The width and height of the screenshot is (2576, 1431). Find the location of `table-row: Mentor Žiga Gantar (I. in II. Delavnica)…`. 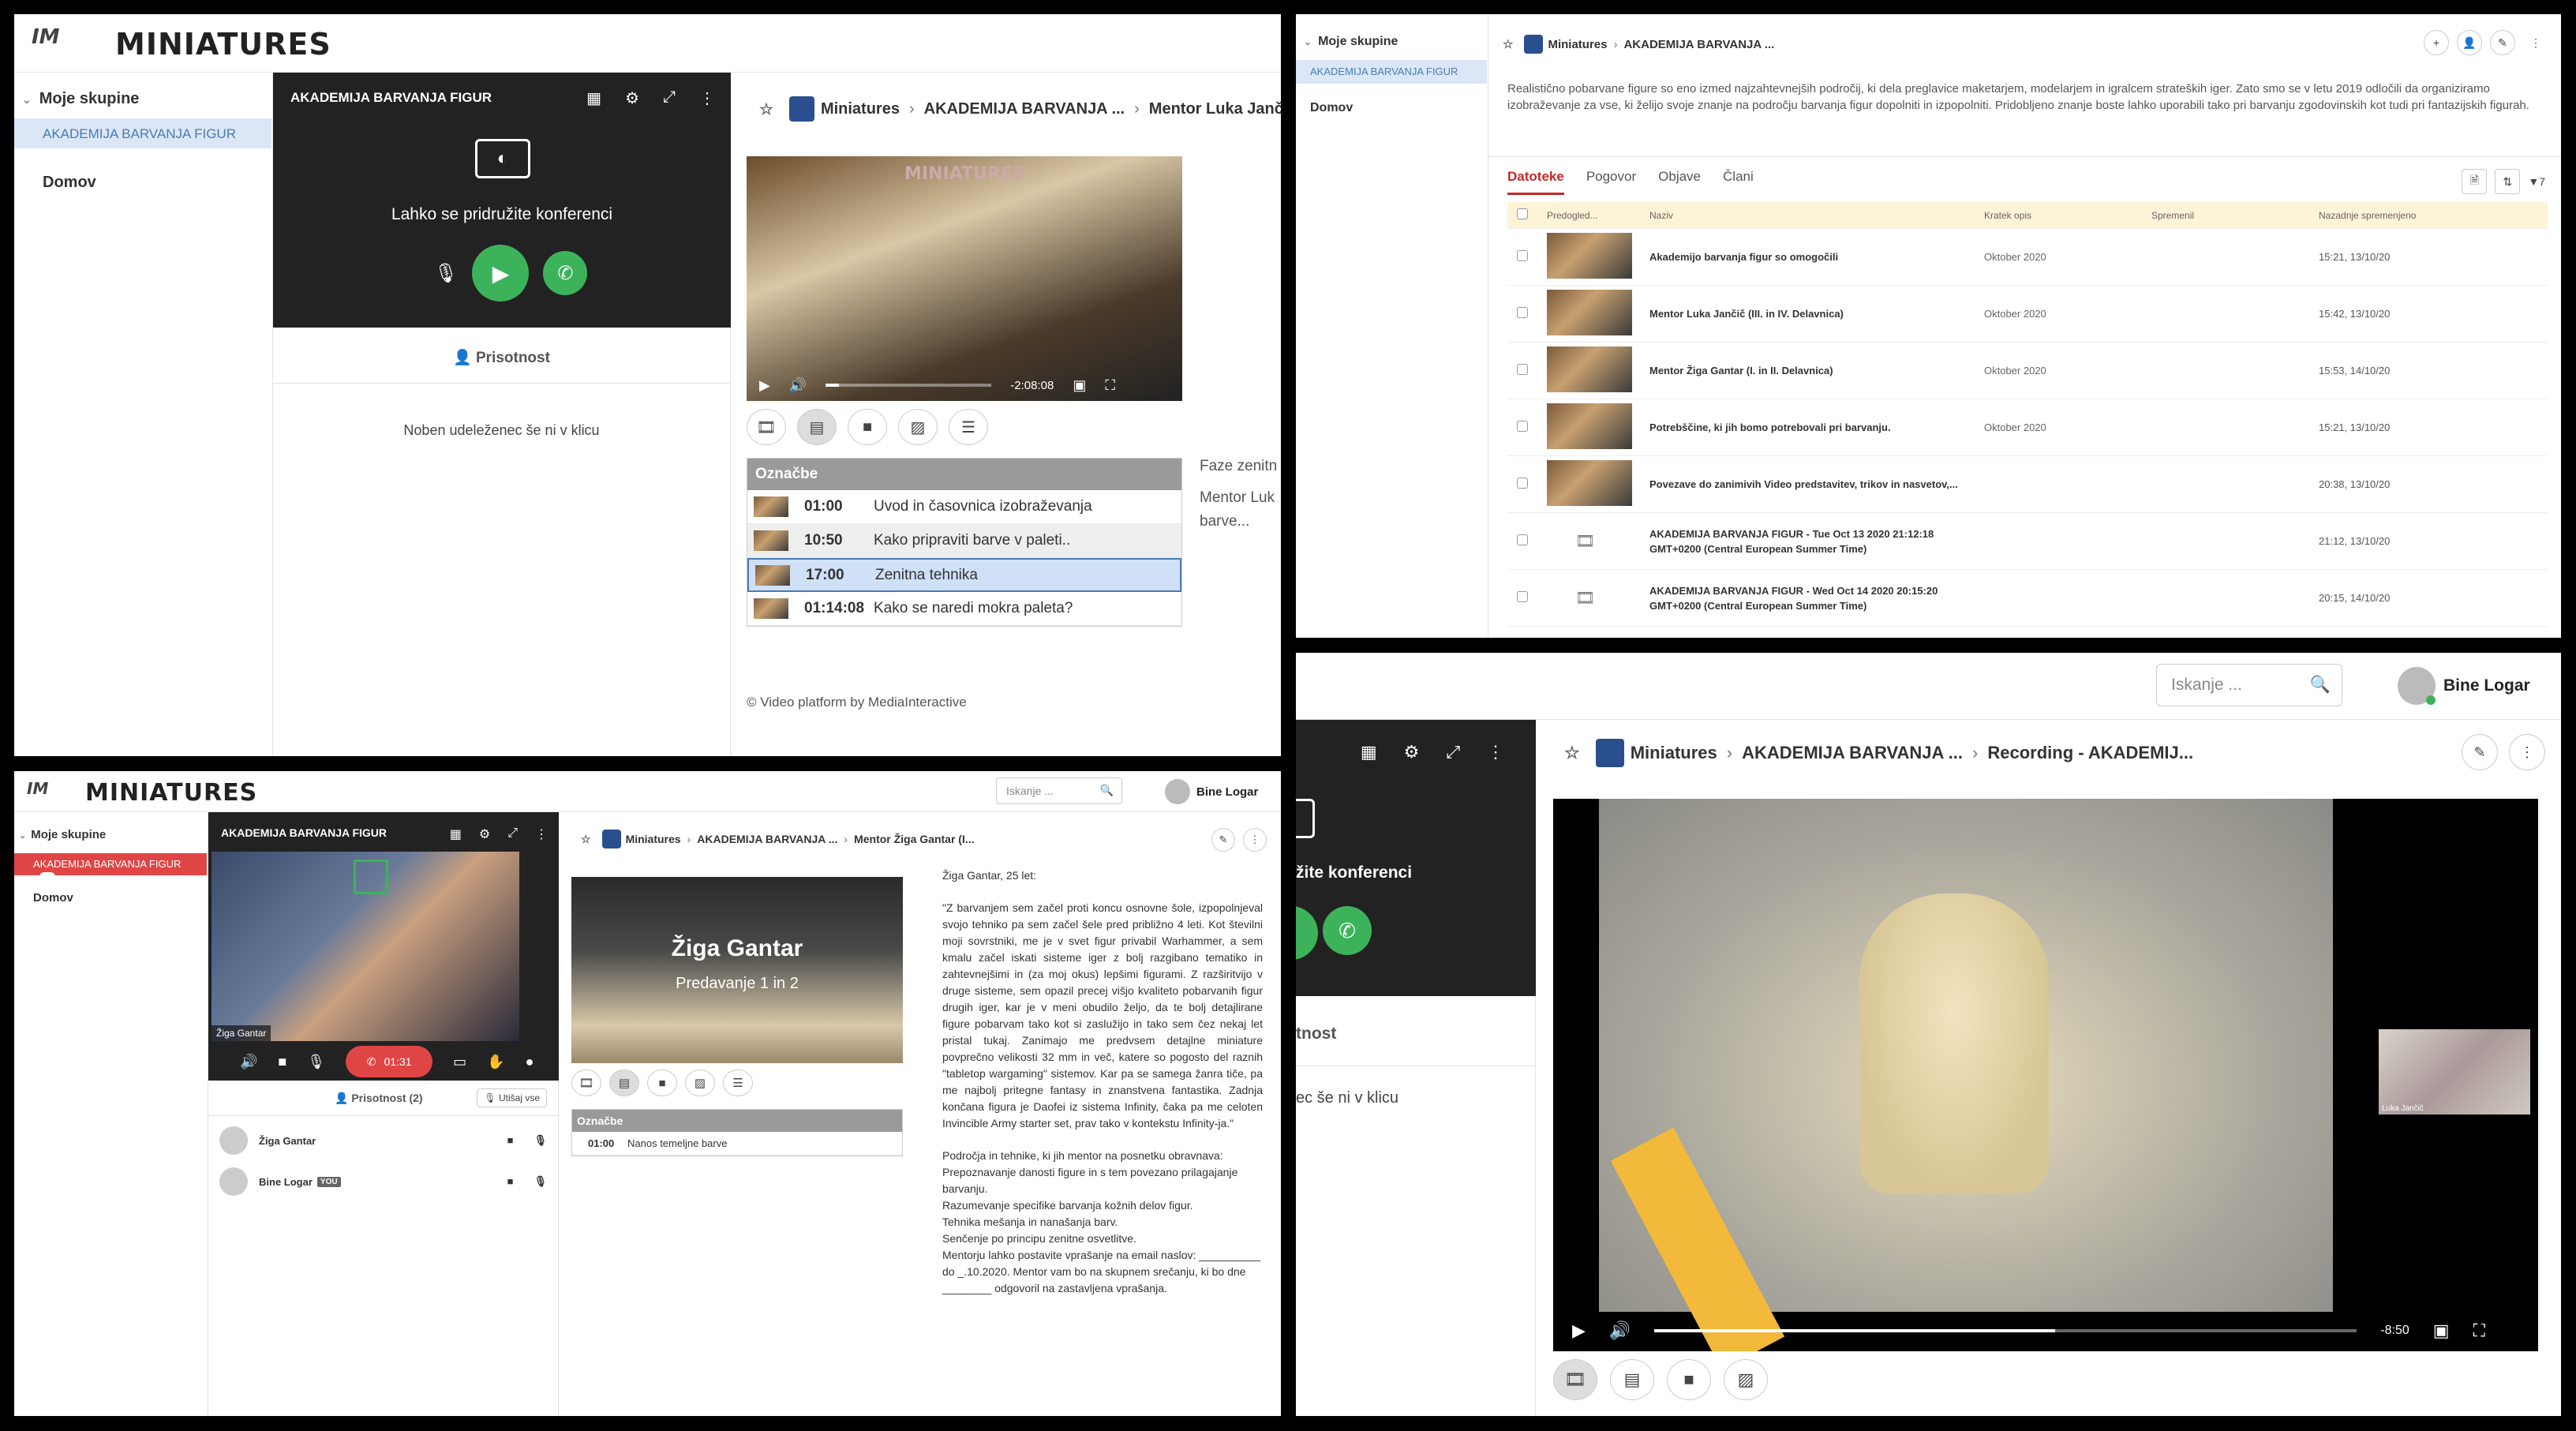

table-row: Mentor Žiga Gantar (I. in II. Delavnica)… is located at coordinates (2027, 371).